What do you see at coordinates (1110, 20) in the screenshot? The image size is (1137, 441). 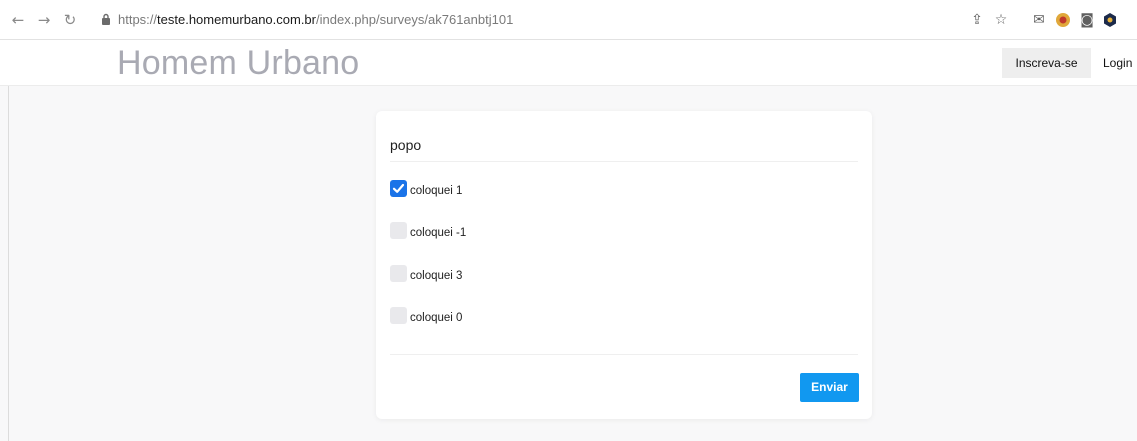 I see `hexagon-extension-icon` at bounding box center [1110, 20].